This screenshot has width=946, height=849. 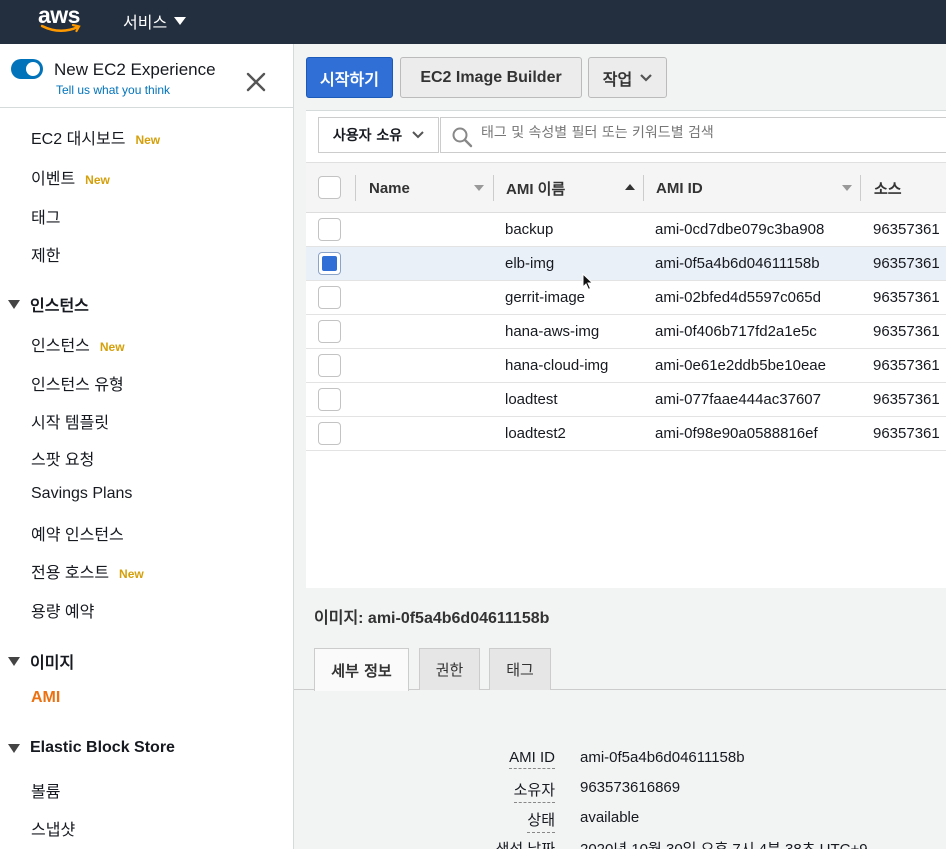 What do you see at coordinates (736, 331) in the screenshot?
I see `ami-id-cell: ami-0f406b717fd2a1e5c` at bounding box center [736, 331].